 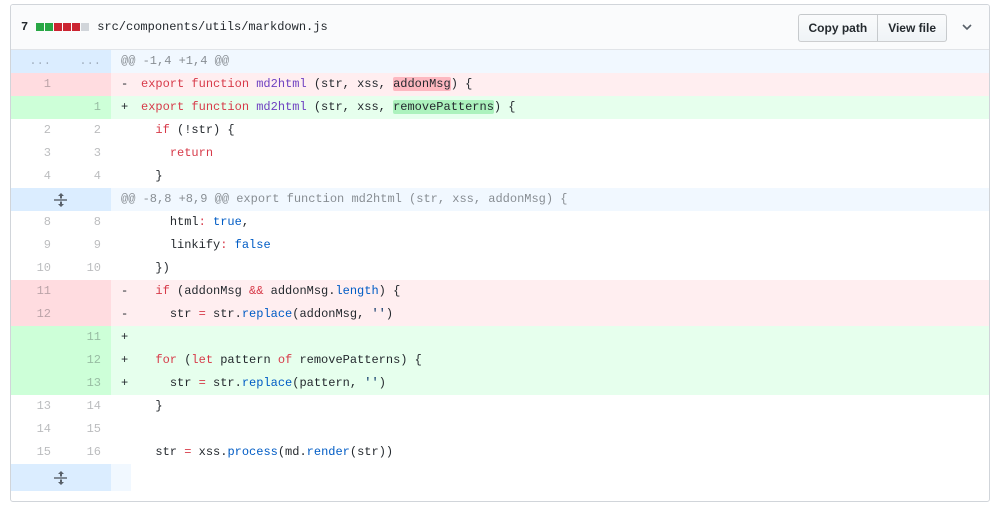 I want to click on diffstat-bar, so click(x=63, y=27).